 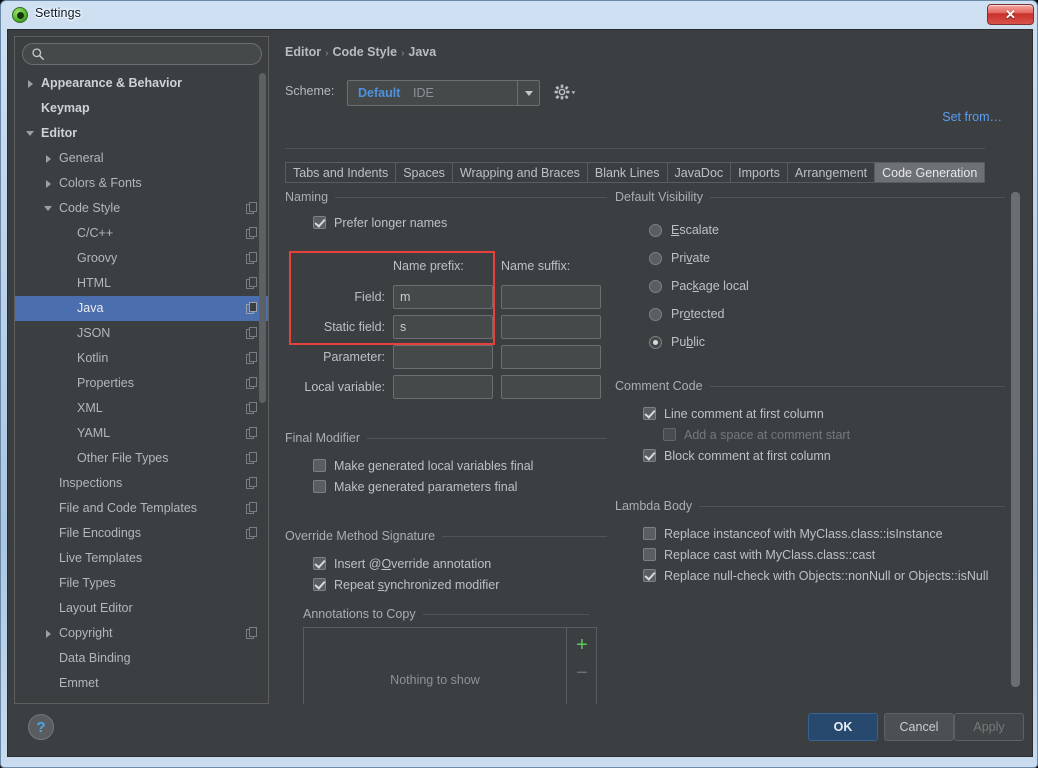 What do you see at coordinates (141, 583) in the screenshot?
I see `sidebar-item-file-types: File Types` at bounding box center [141, 583].